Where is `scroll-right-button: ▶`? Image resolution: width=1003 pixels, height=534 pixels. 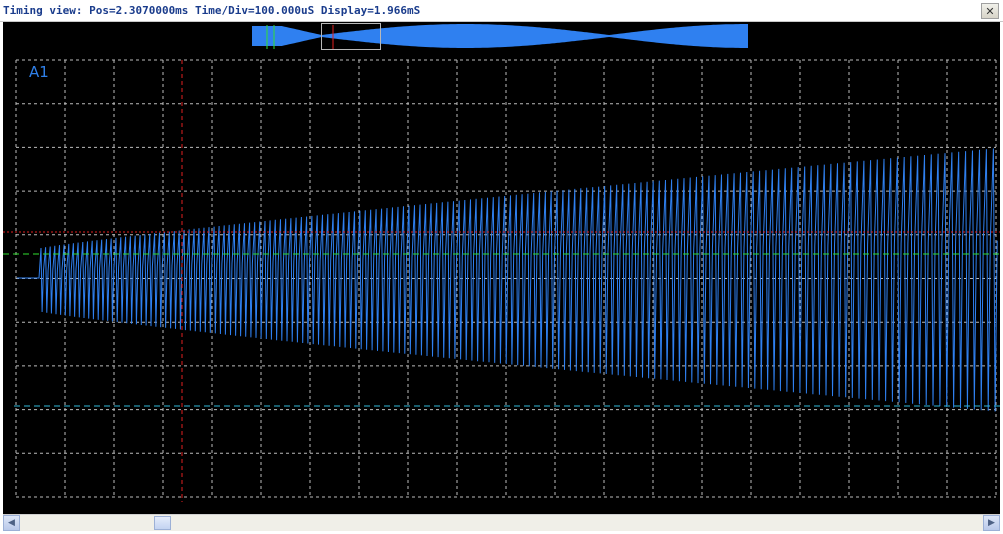 scroll-right-button: ▶ is located at coordinates (991, 523).